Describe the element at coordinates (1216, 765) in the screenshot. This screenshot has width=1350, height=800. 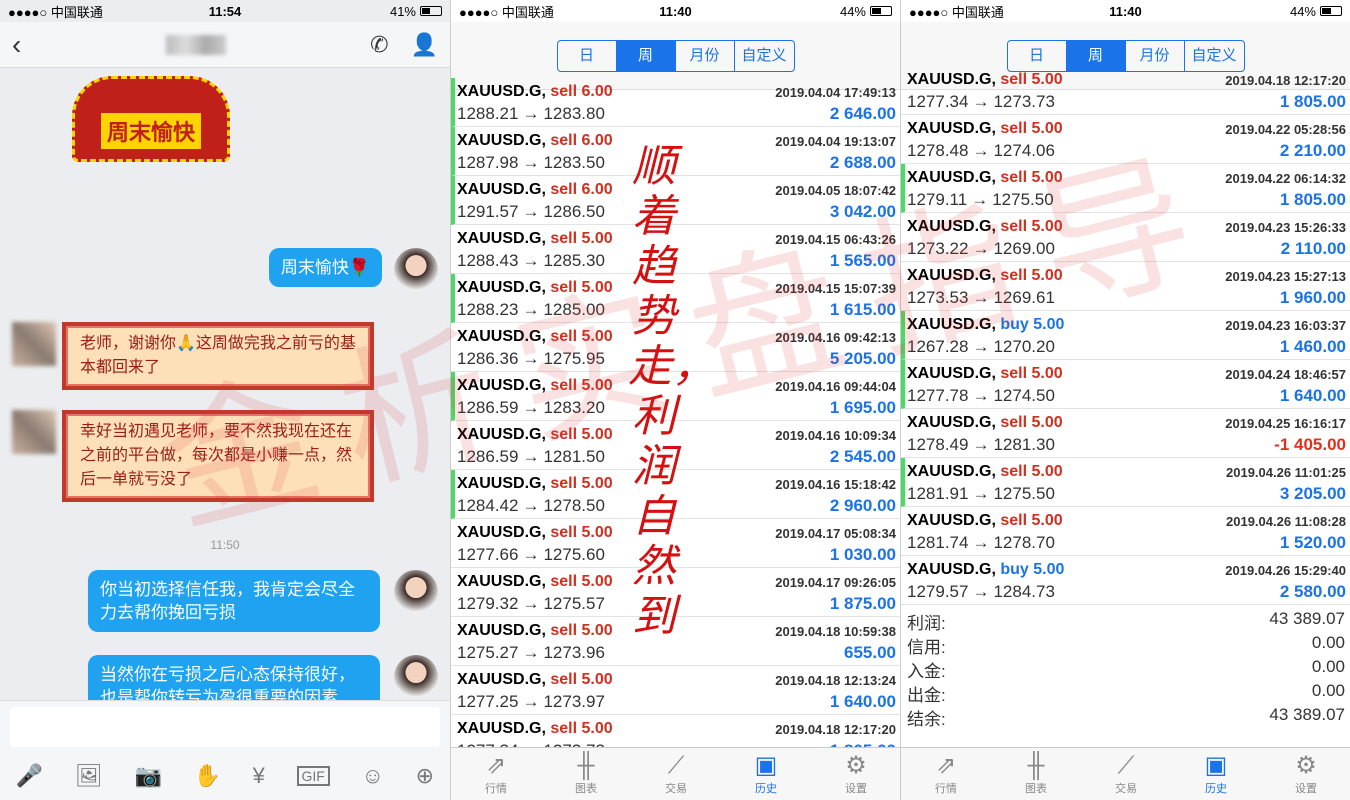
I see `history-icon: ▣` at that location.